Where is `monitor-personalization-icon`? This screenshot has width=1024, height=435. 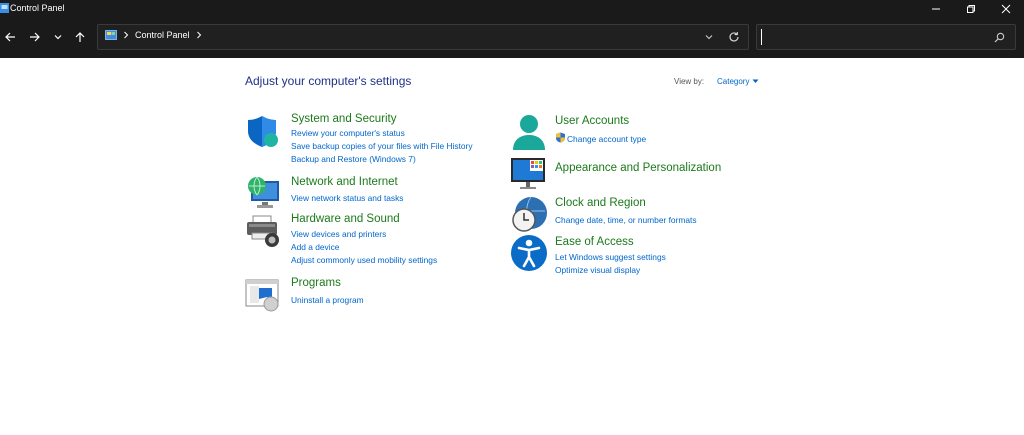
monitor-personalization-icon is located at coordinates (528, 173).